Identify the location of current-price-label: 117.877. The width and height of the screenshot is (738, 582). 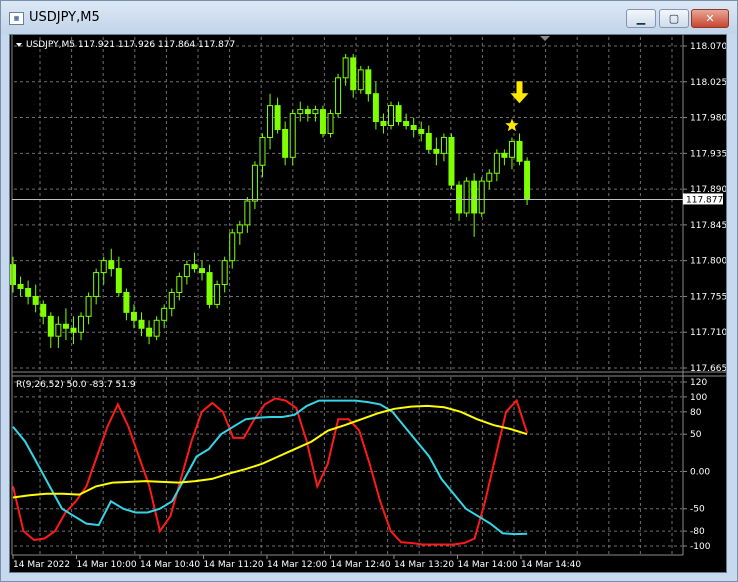
(704, 200).